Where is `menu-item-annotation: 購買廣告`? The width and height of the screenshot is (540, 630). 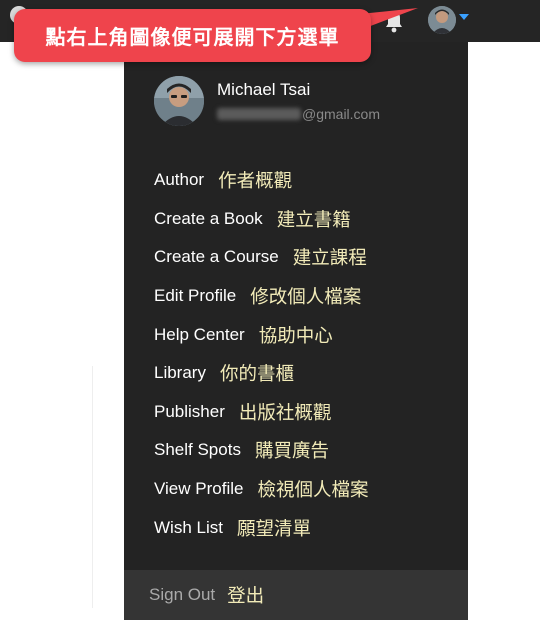 menu-item-annotation: 購買廣告 is located at coordinates (291, 452).